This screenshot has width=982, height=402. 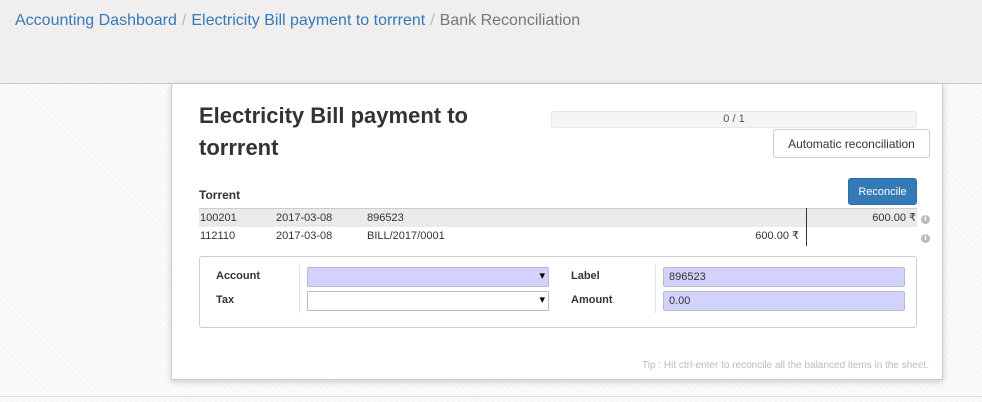 What do you see at coordinates (219, 195) in the screenshot?
I see `partner-name: Torrent` at bounding box center [219, 195].